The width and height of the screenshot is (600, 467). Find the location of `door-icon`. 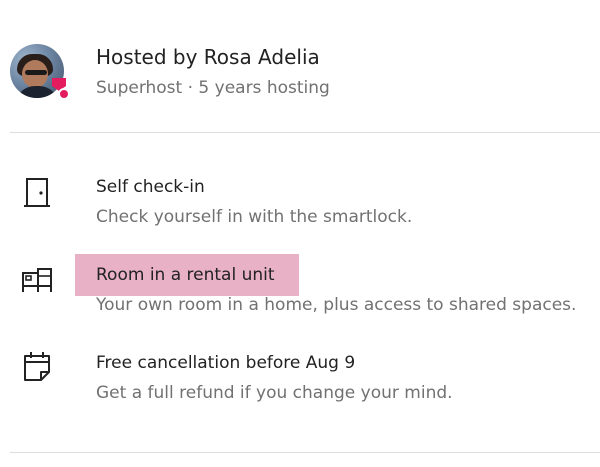

door-icon is located at coordinates (37, 192).